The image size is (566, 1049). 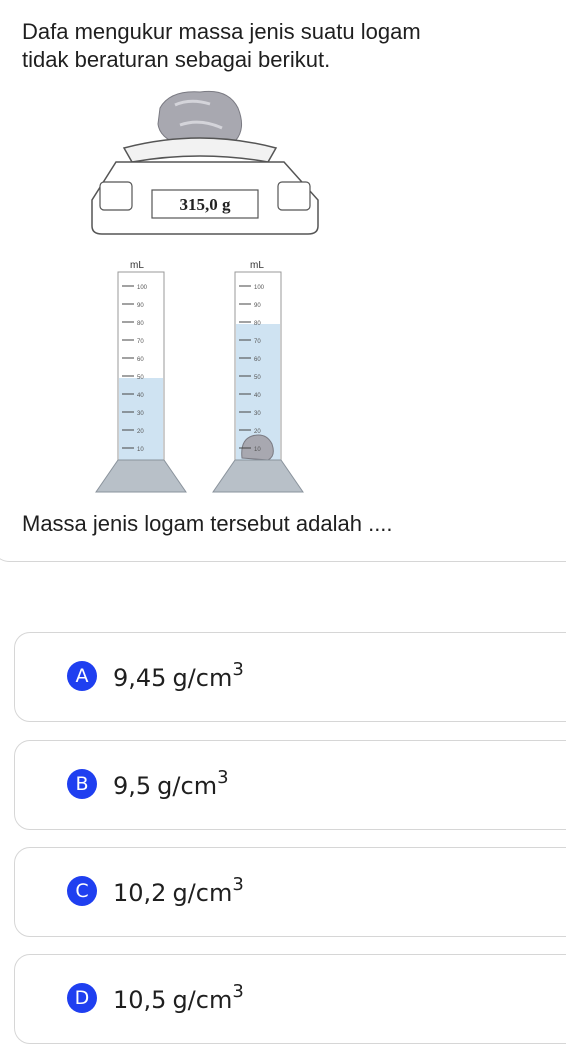 What do you see at coordinates (202, 1000) in the screenshot?
I see `option-d-unit: g/cm` at bounding box center [202, 1000].